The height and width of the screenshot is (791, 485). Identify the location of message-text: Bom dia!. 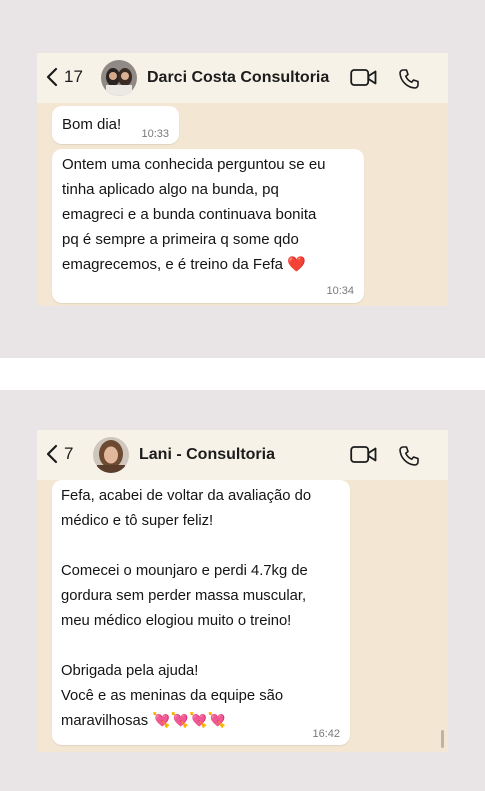
(92, 124).